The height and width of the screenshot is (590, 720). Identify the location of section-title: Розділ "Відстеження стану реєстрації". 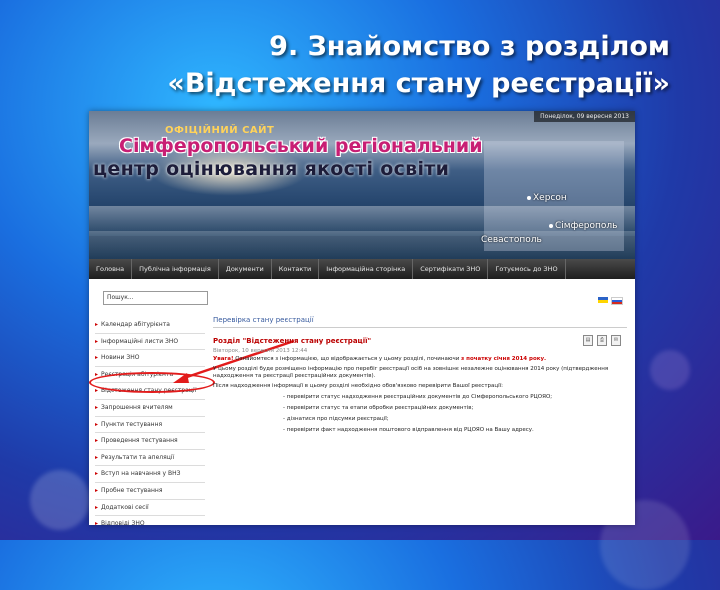
(292, 341).